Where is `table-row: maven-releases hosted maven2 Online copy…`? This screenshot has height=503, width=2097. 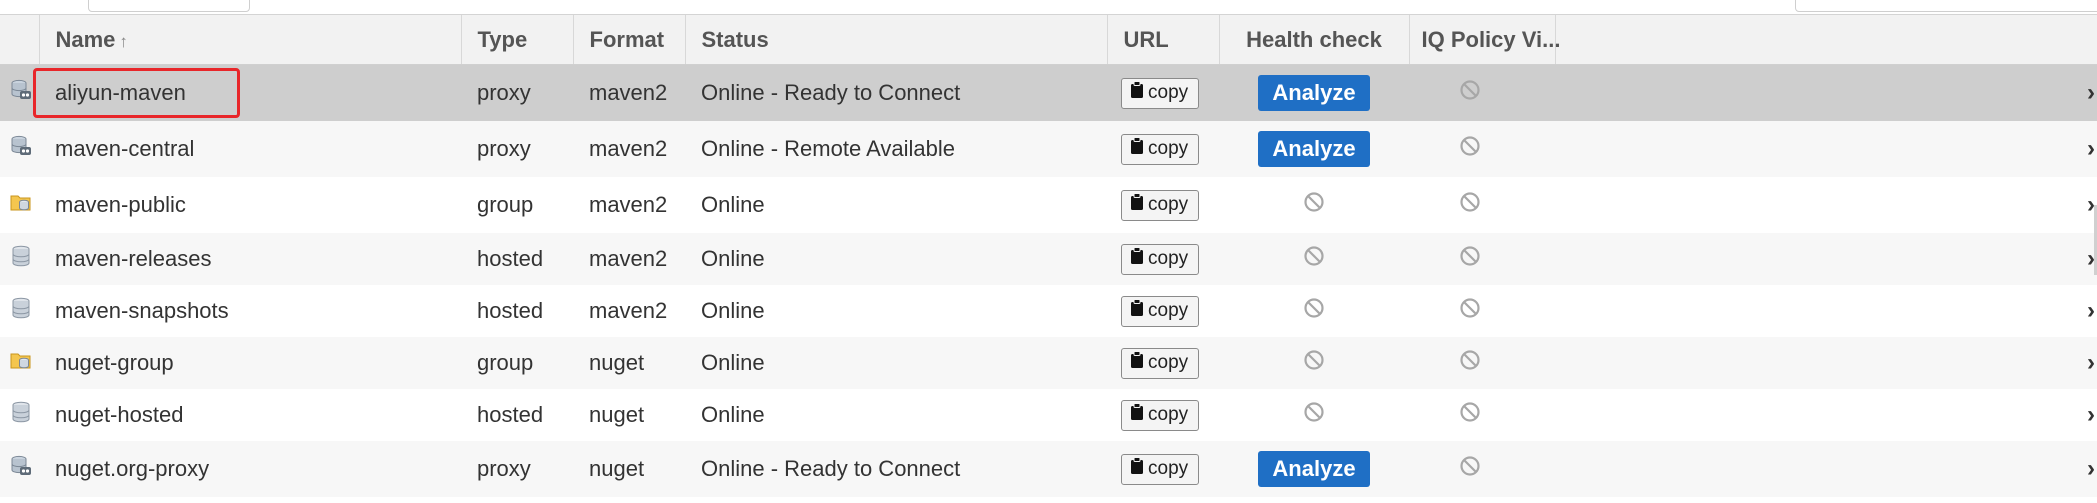 table-row: maven-releases hosted maven2 Online copy… is located at coordinates (1048, 259).